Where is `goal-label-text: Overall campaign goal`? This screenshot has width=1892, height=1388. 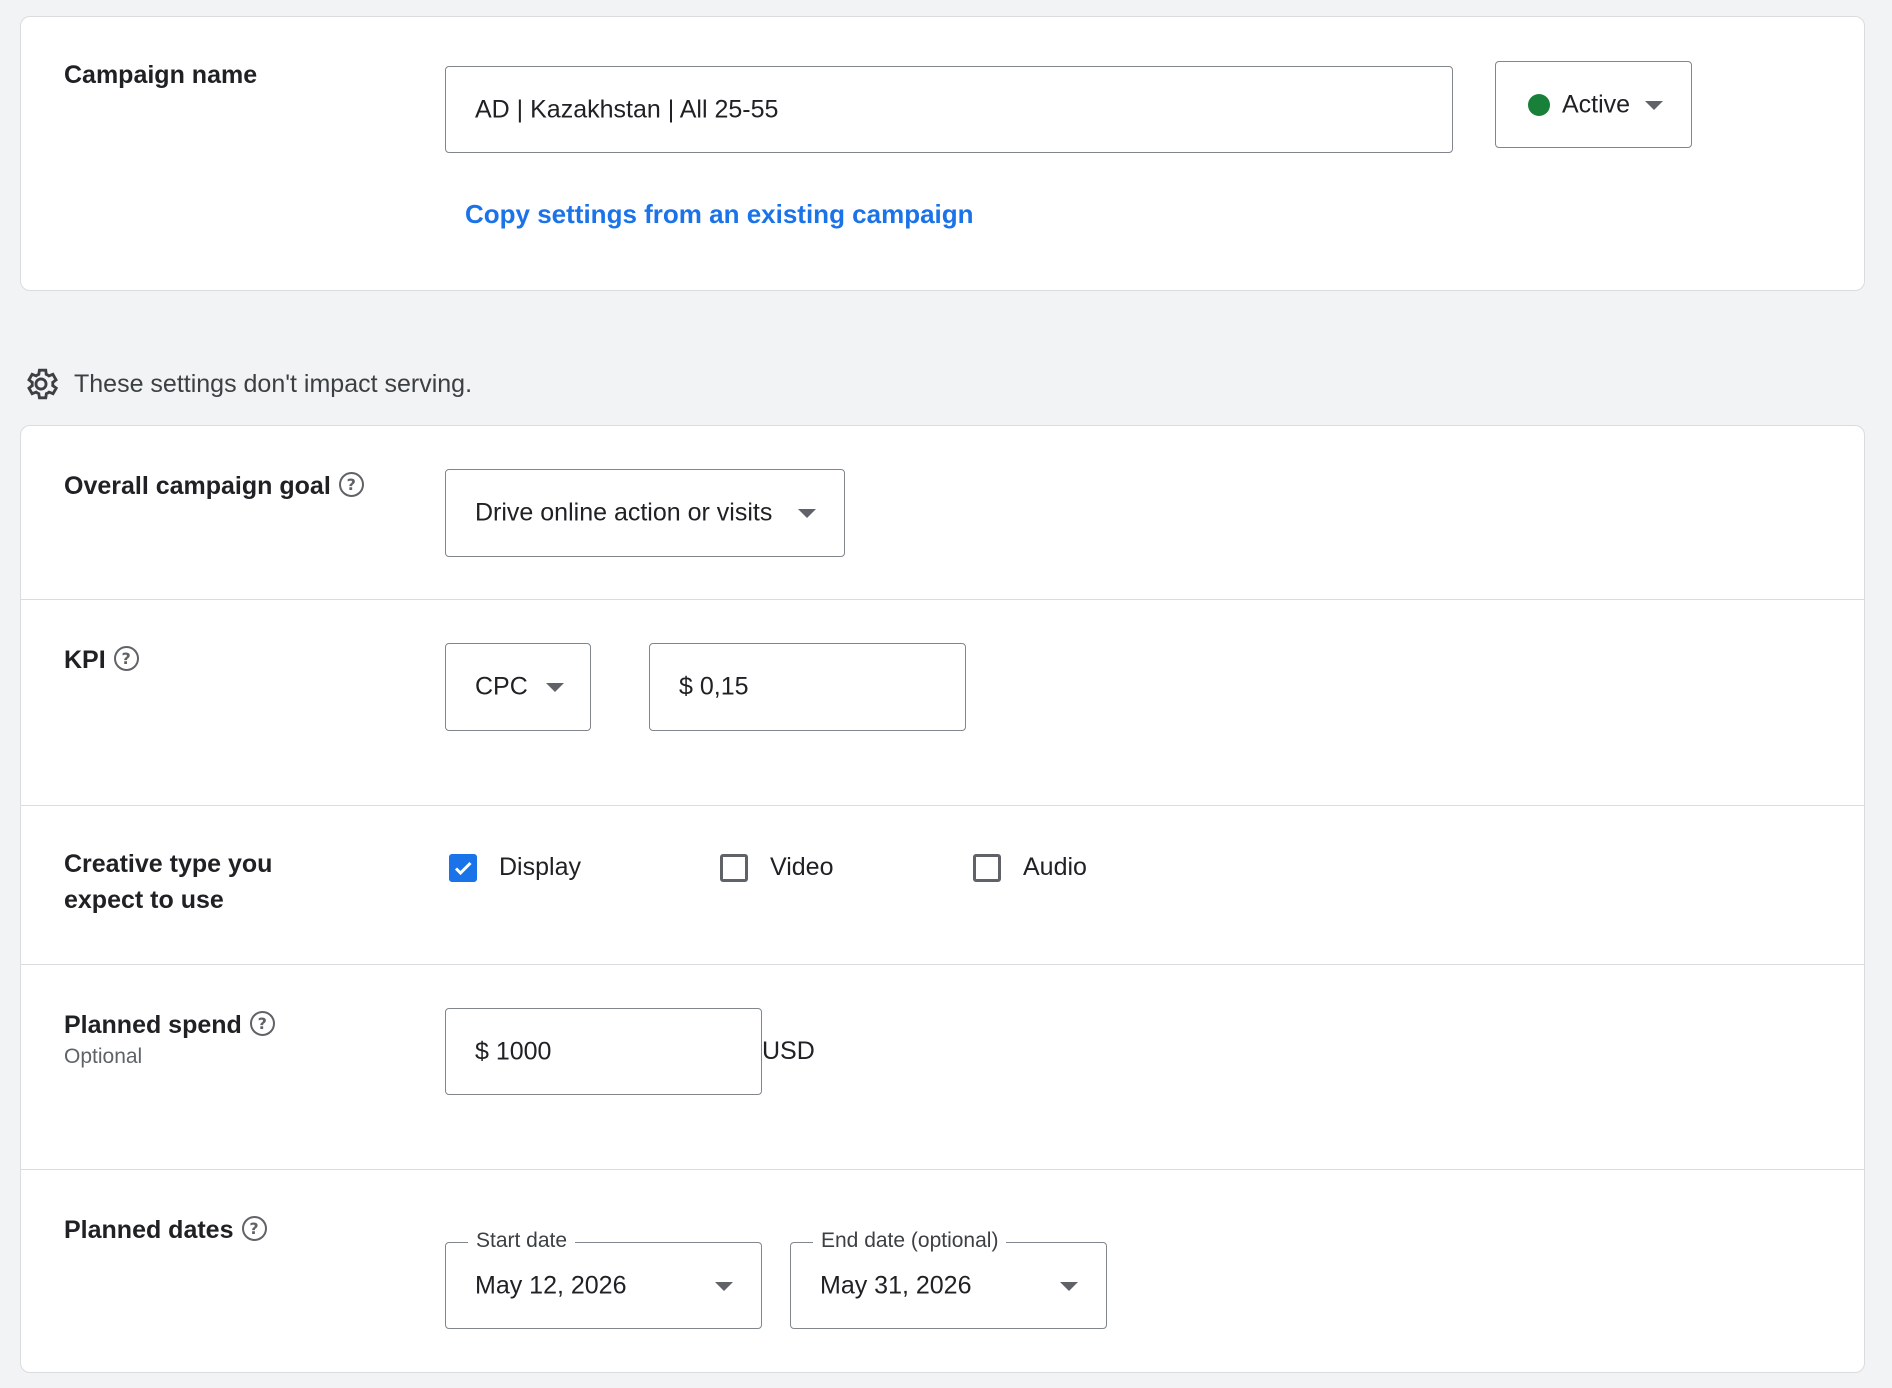
goal-label-text: Overall campaign goal is located at coordinates (197, 486).